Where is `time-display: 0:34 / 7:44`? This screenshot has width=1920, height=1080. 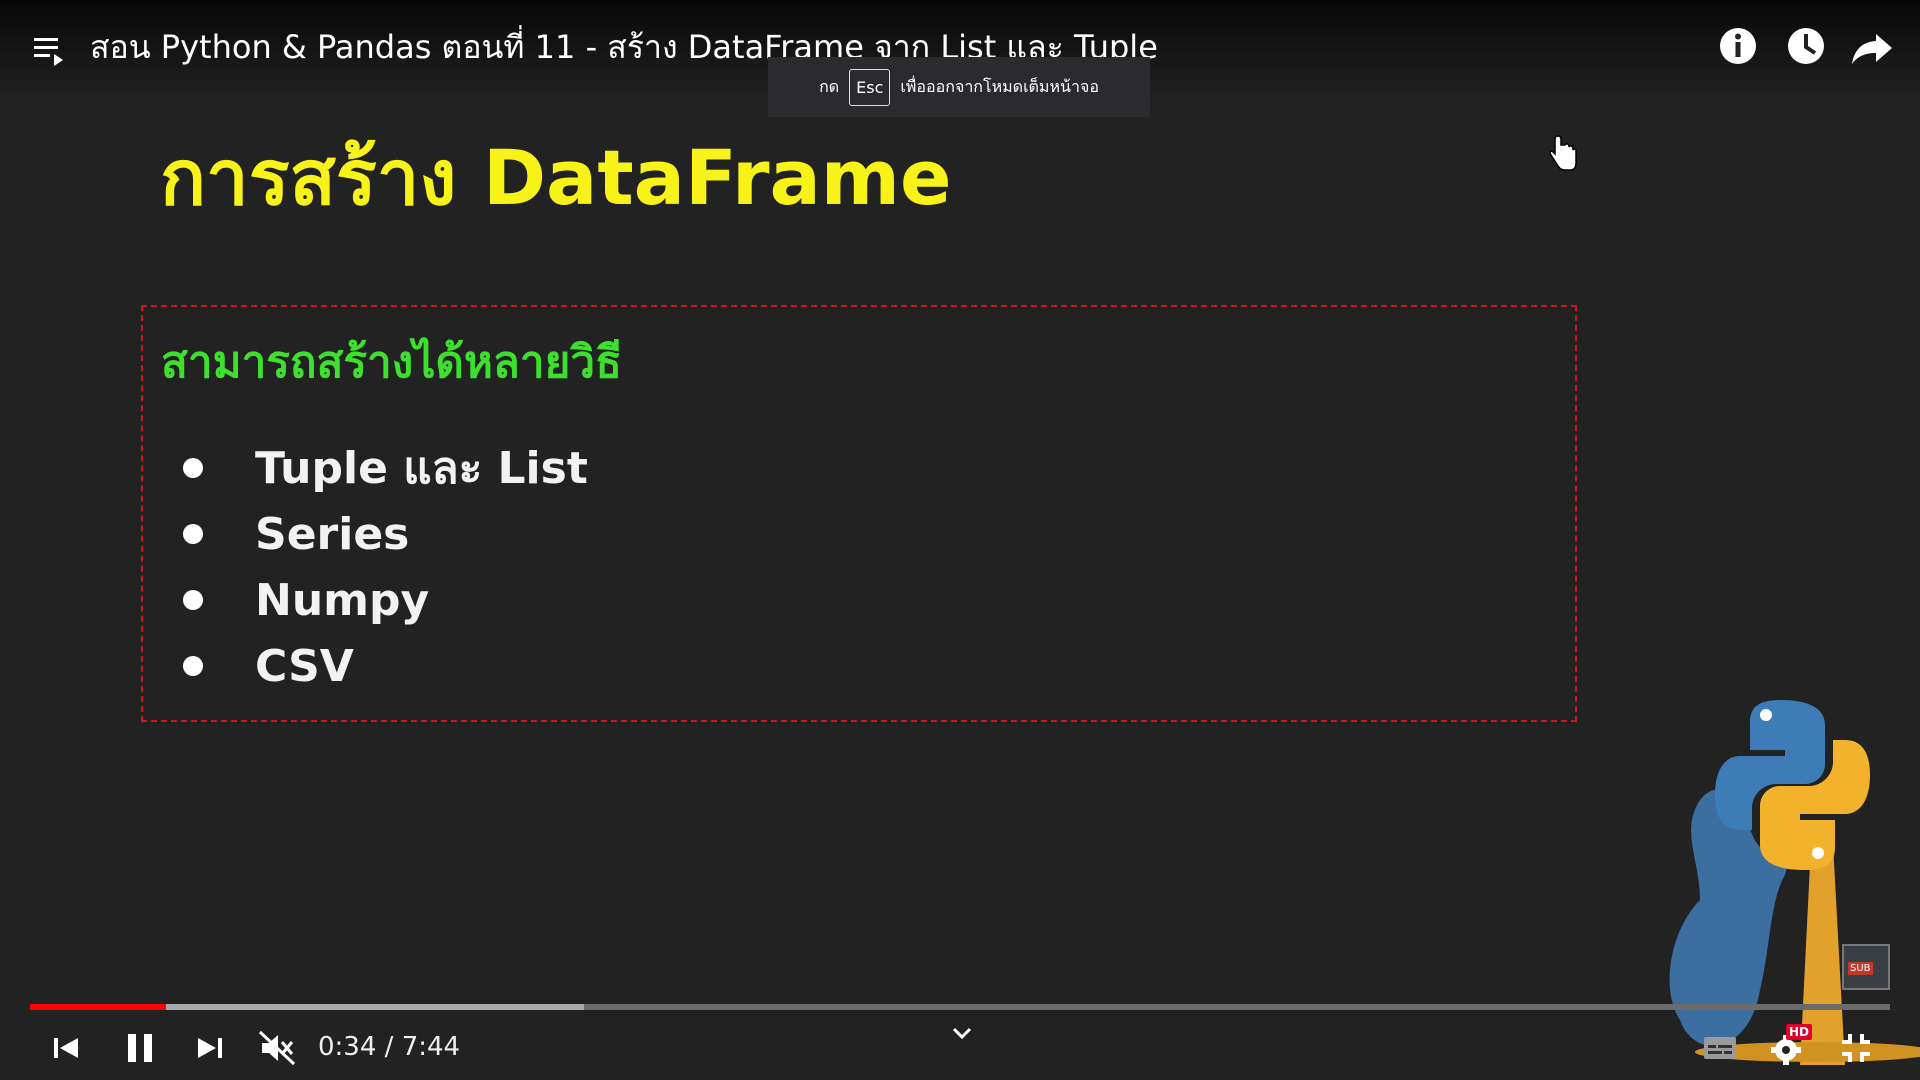
time-display: 0:34 / 7:44 is located at coordinates (389, 1047).